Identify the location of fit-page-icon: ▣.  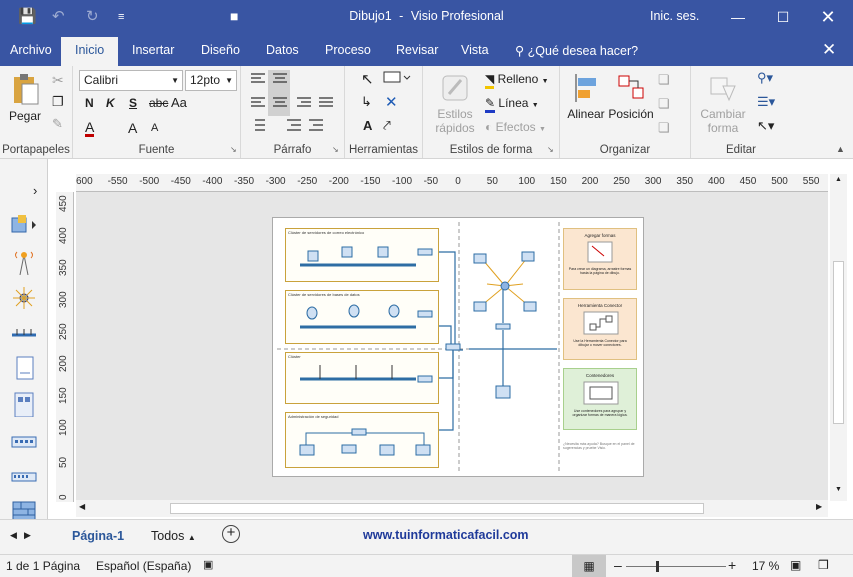
(795, 565).